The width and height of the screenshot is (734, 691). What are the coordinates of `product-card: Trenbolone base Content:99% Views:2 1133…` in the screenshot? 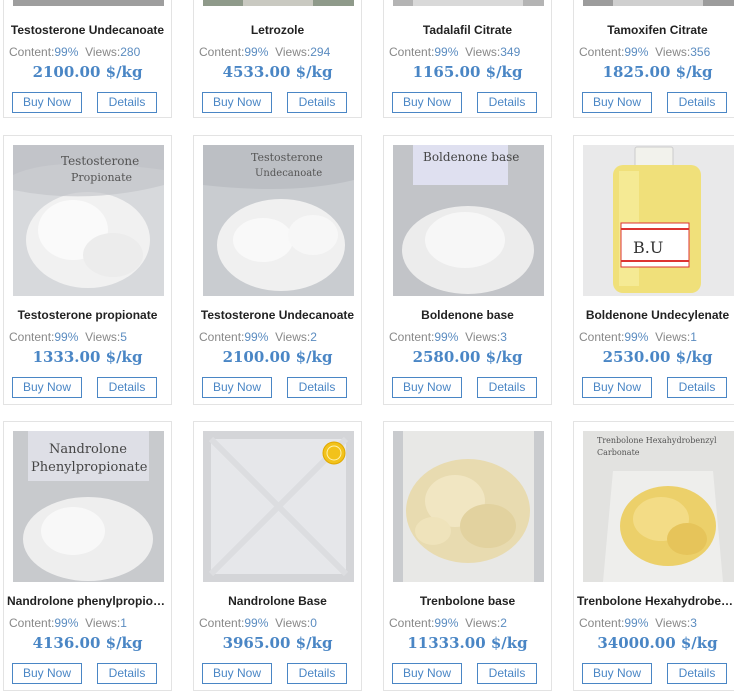 It's located at (467, 556).